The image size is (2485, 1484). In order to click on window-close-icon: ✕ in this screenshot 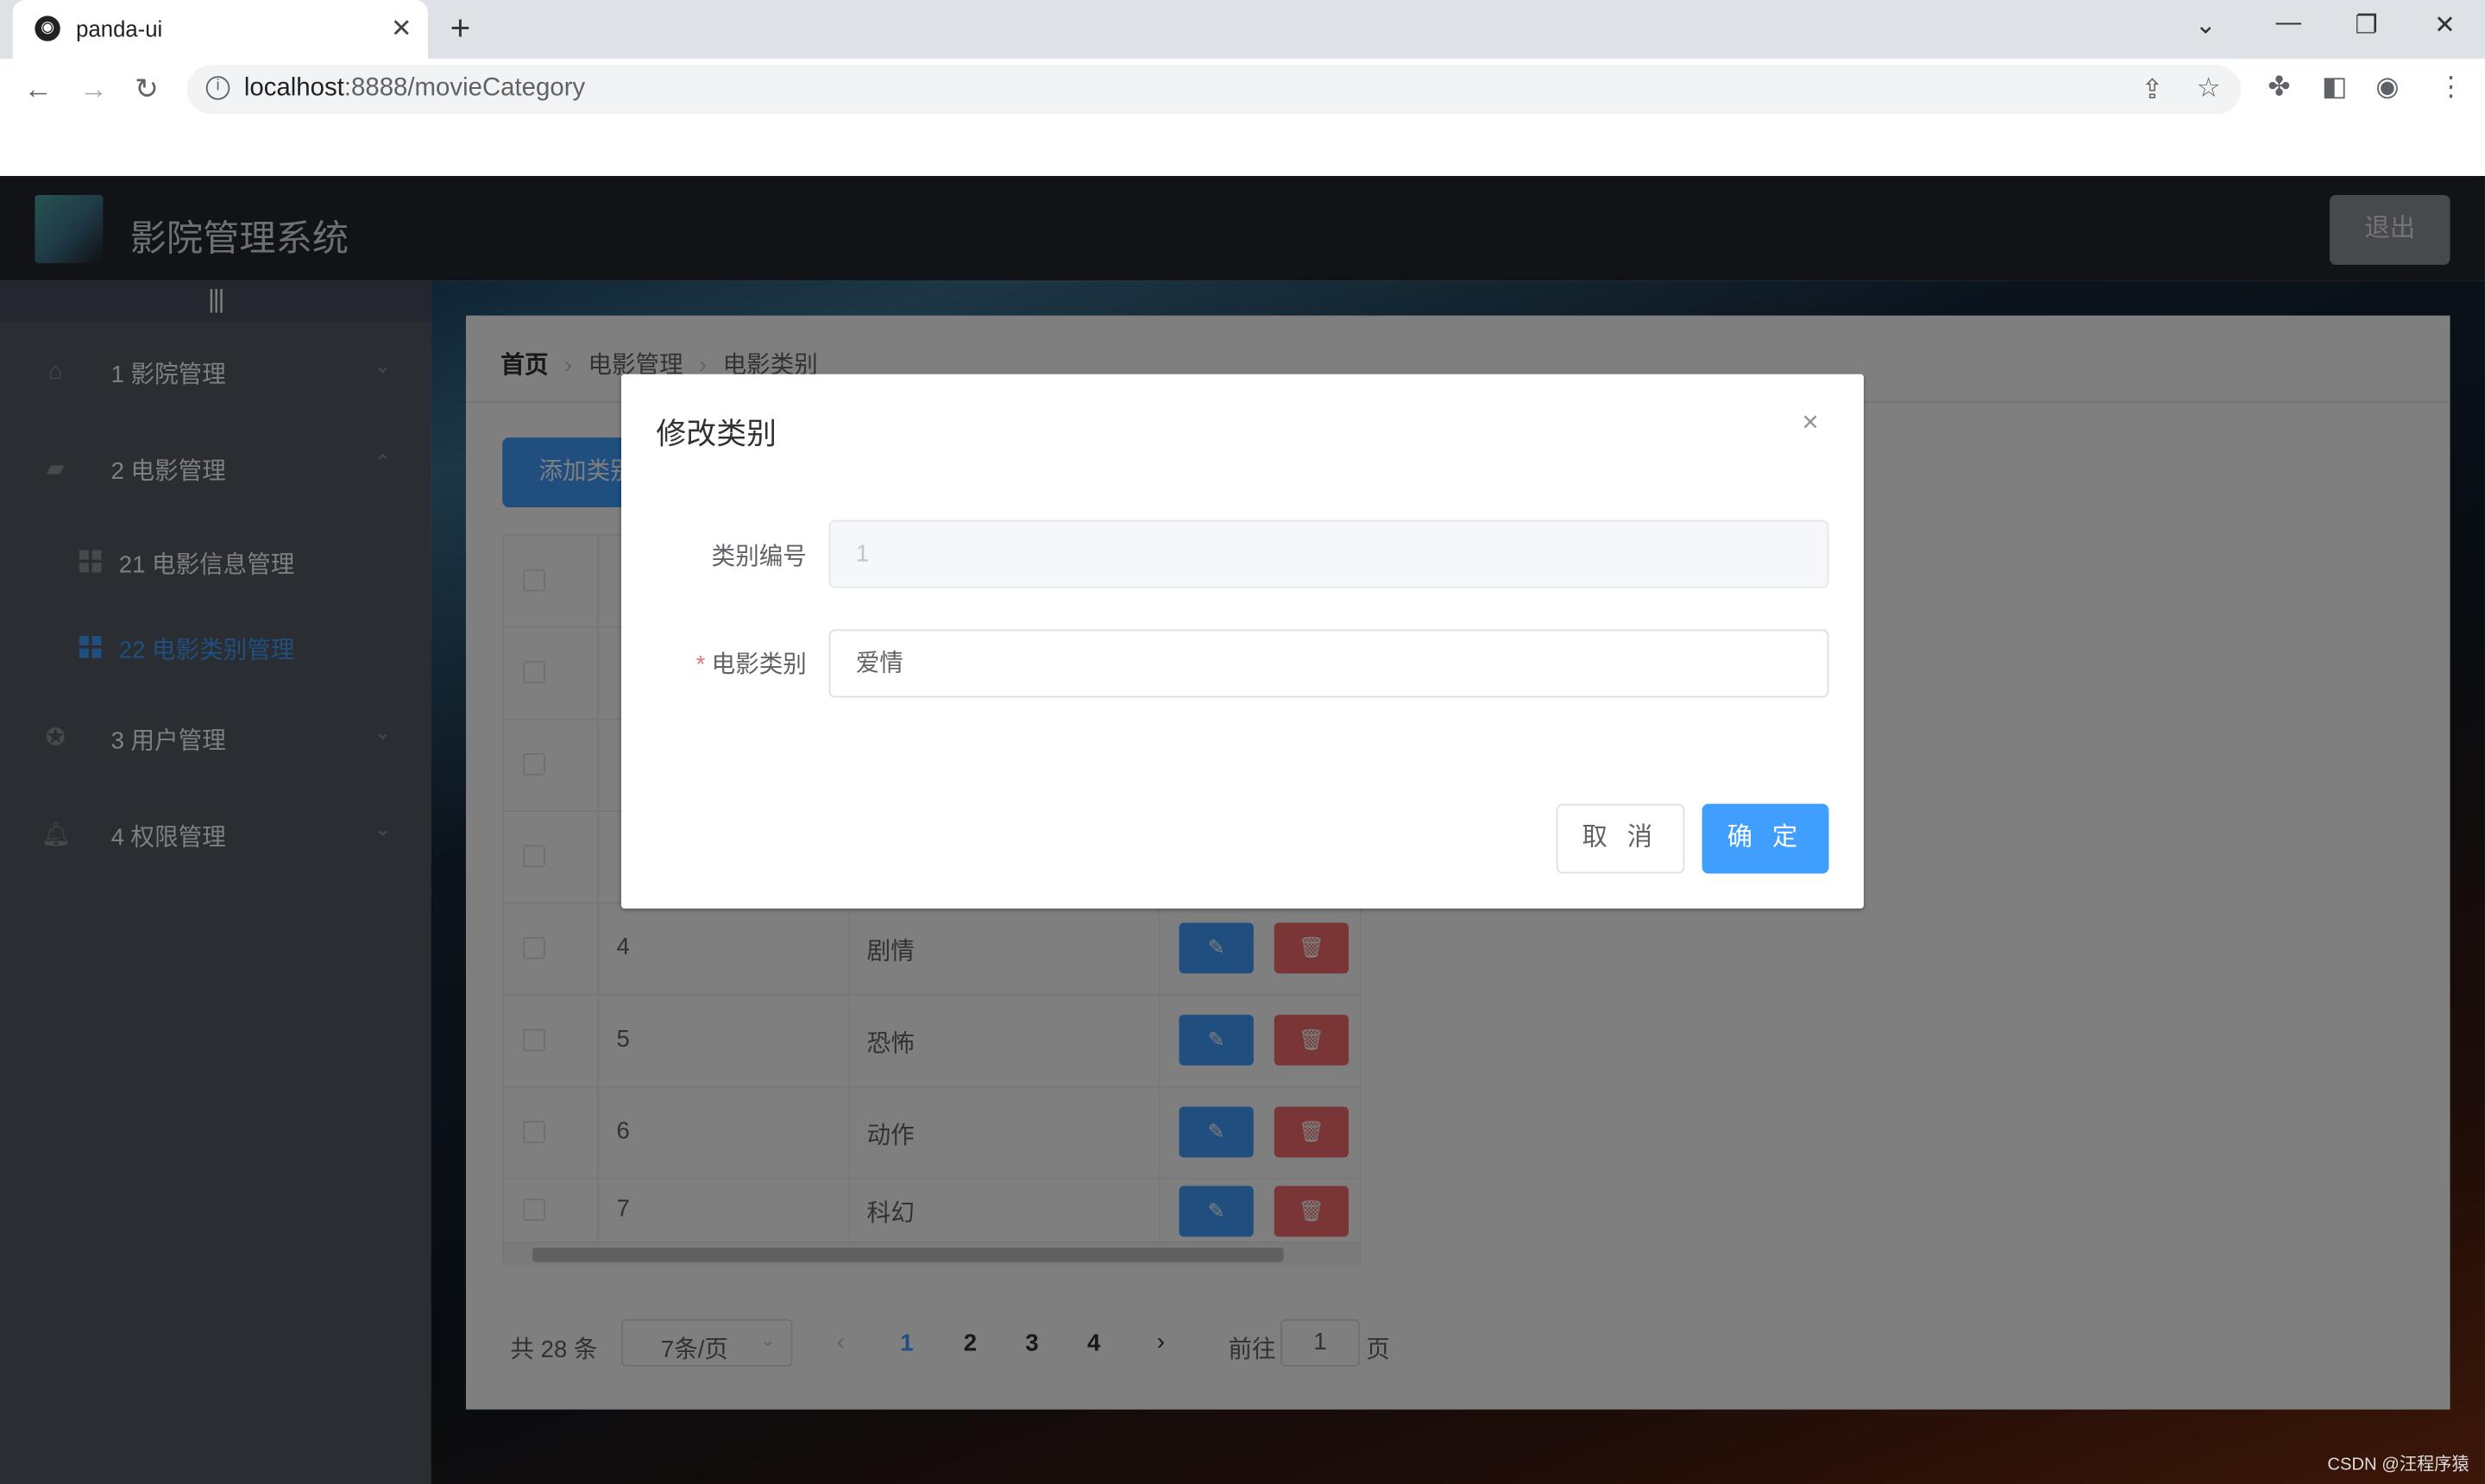, I will do `click(2445, 25)`.